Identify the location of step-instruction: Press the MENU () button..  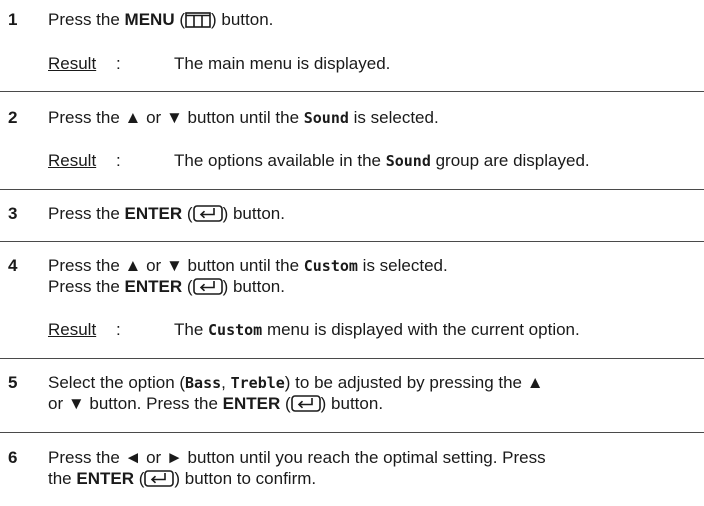
(160, 21).